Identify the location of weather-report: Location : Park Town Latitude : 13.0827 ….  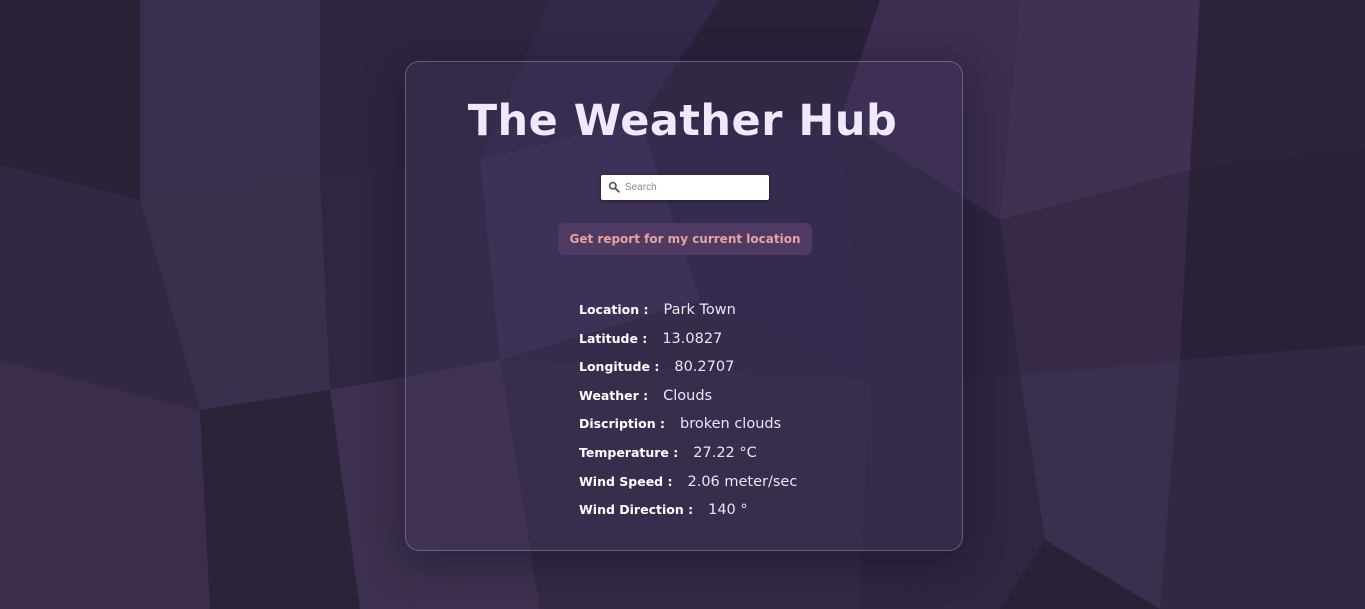
(688, 410).